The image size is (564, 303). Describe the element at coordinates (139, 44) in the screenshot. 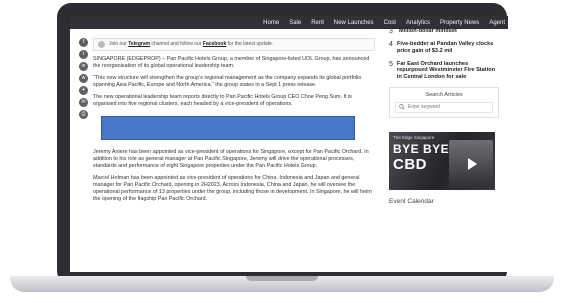

I see `telegram-link: Telegram` at that location.